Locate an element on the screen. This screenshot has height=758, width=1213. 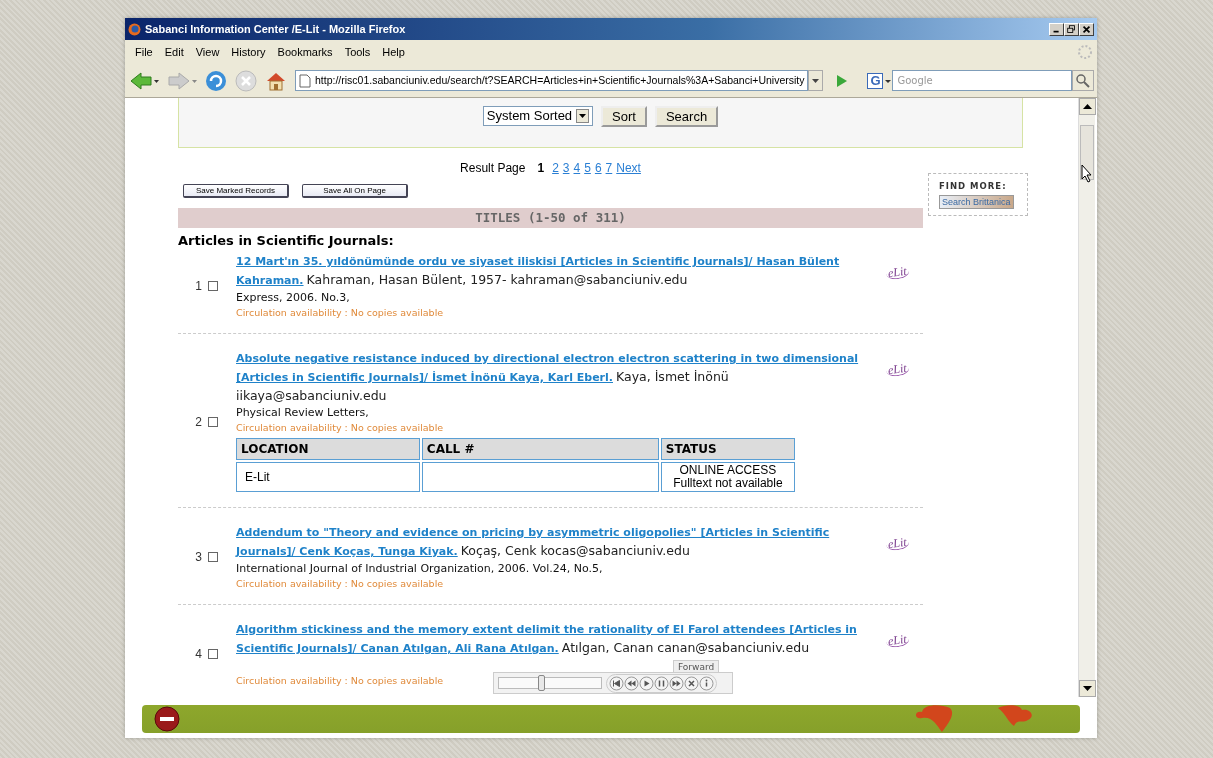
record-number: 1 is located at coordinates (198, 286).